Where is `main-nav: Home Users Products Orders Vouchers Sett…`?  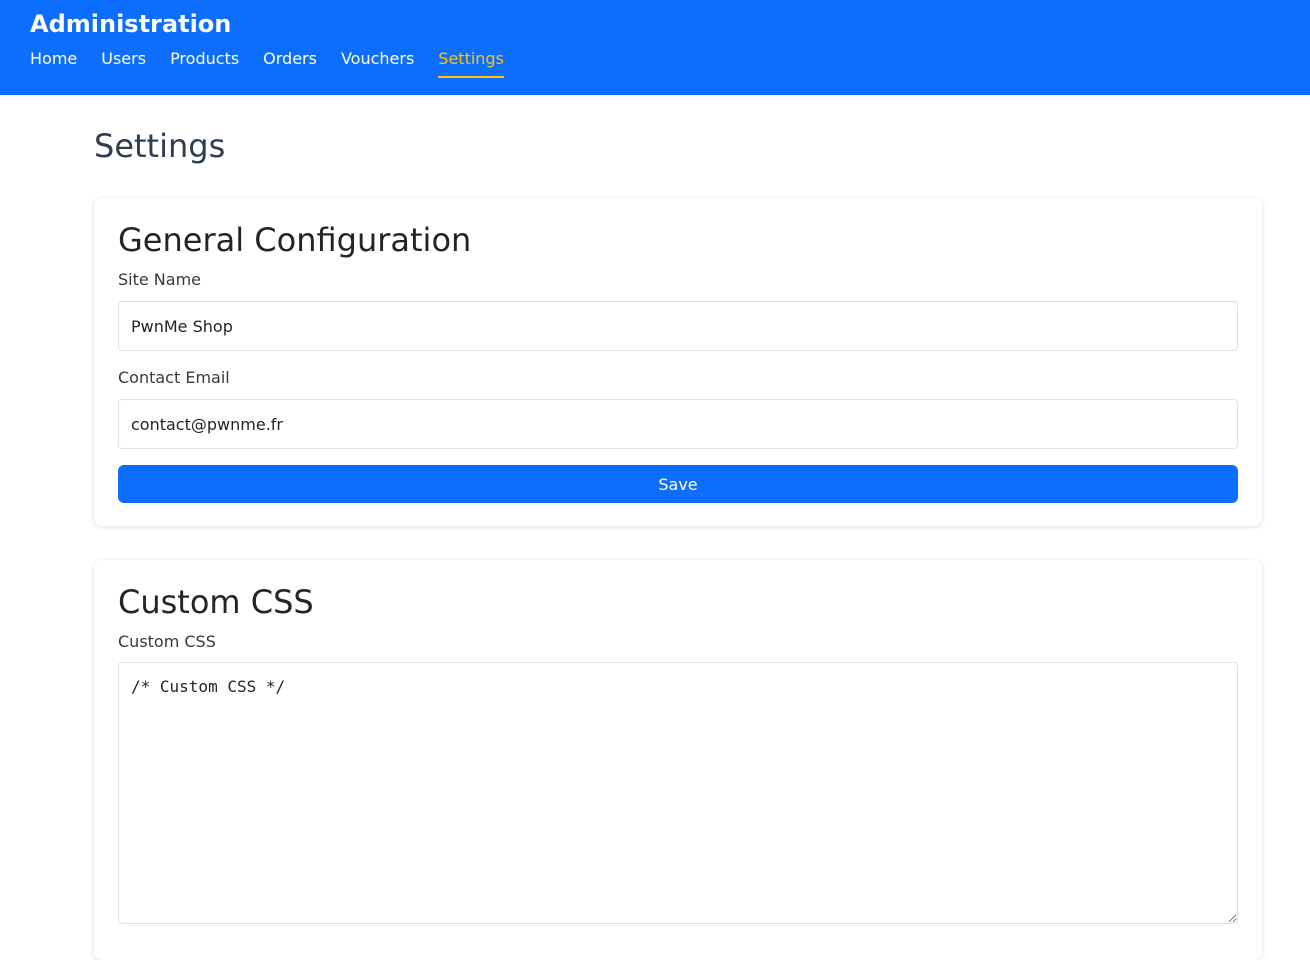
main-nav: Home Users Products Orders Vouchers Sett… is located at coordinates (267, 63).